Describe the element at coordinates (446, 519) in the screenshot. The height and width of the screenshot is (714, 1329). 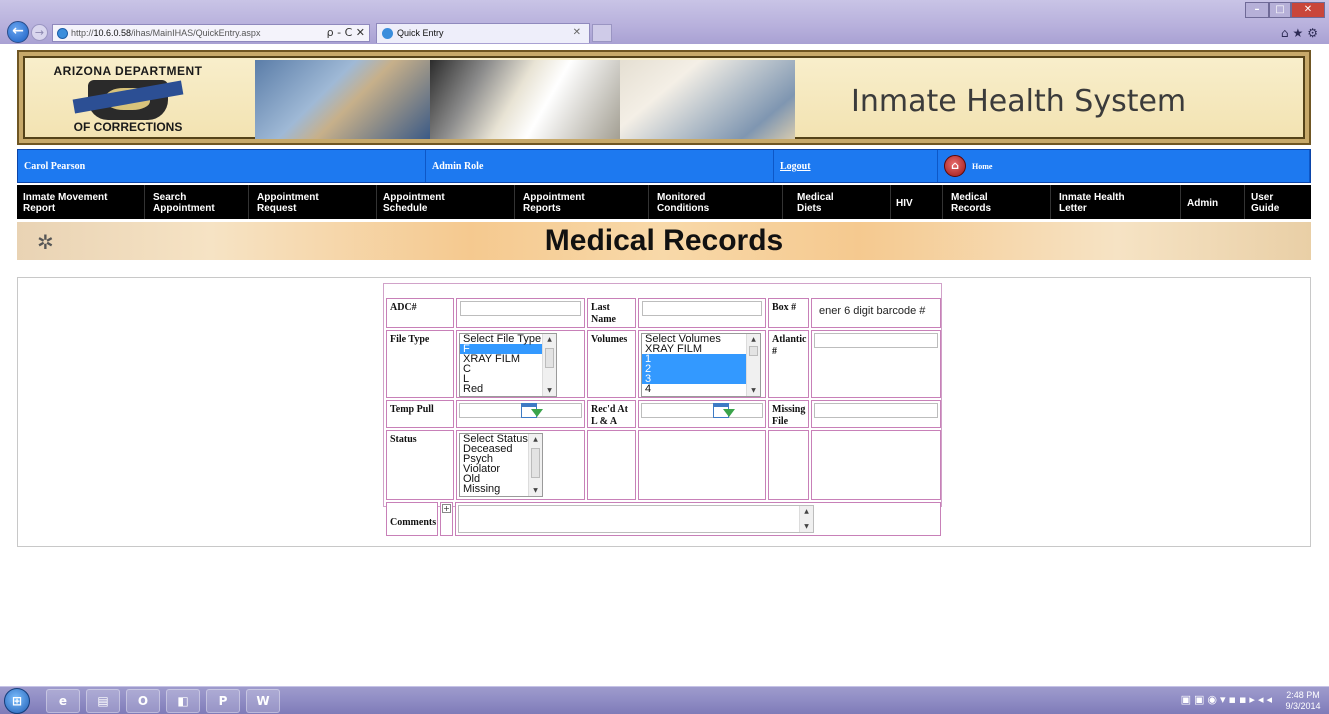
I see `comments-toggle-cell: +` at that location.